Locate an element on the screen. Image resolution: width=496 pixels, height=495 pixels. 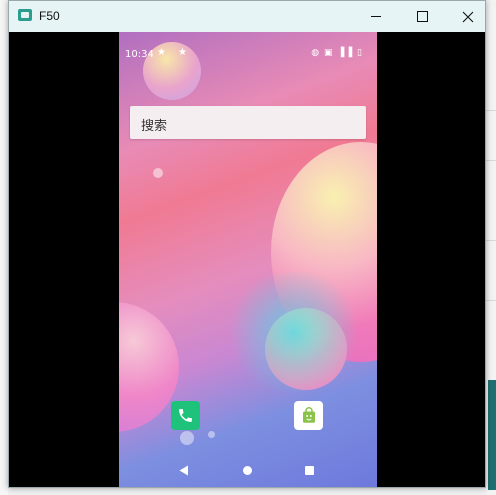
status-time: 10:34 is located at coordinates (139, 54).